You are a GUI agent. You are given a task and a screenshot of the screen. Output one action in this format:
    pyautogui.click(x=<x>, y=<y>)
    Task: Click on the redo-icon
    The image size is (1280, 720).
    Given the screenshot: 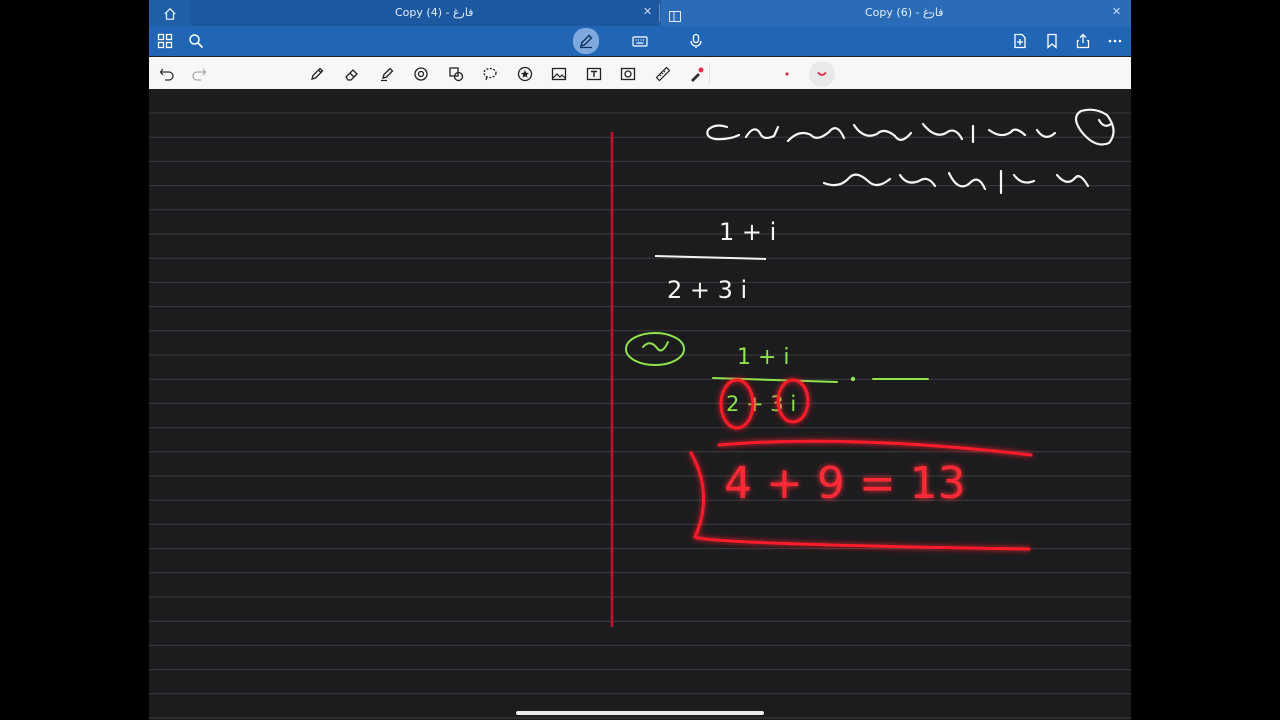 What is the action you would take?
    pyautogui.click(x=199, y=74)
    